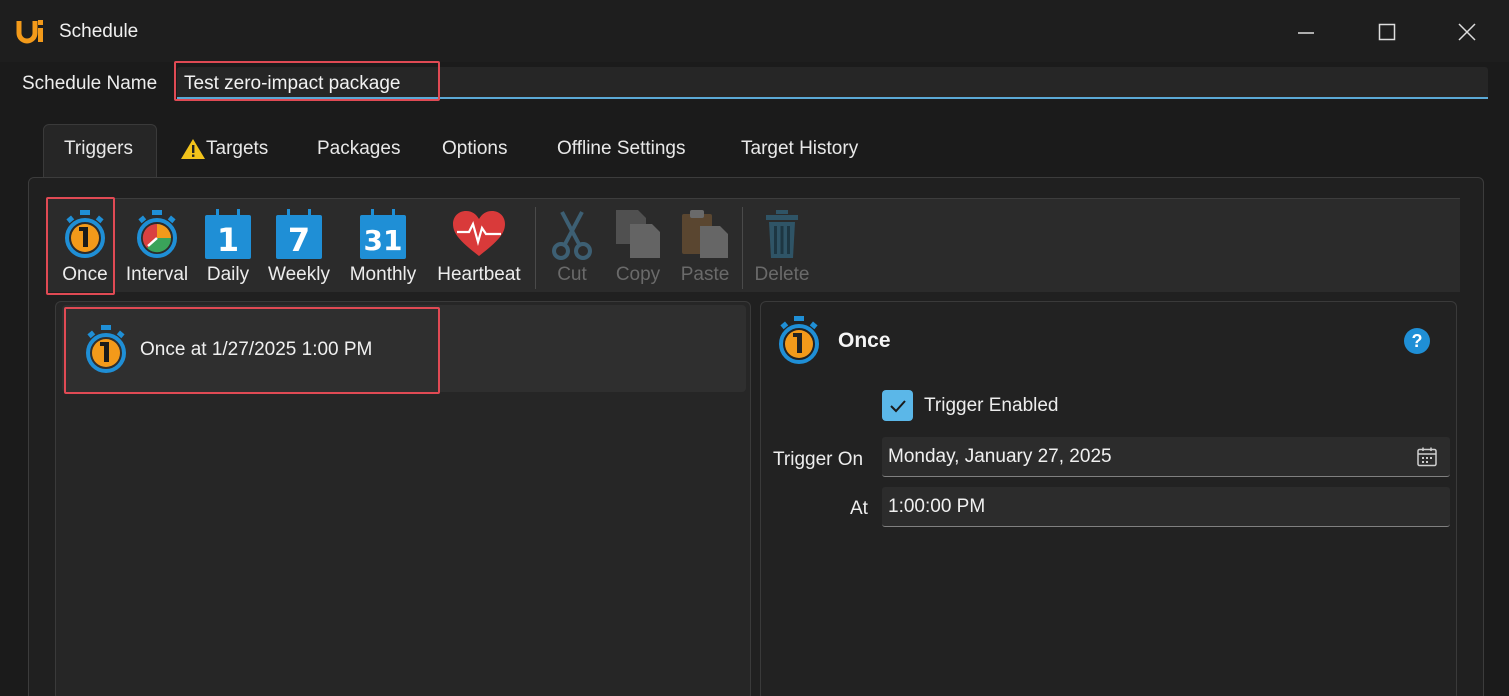 The width and height of the screenshot is (1509, 696). Describe the element at coordinates (228, 274) in the screenshot. I see `daily-label: Daily` at that location.